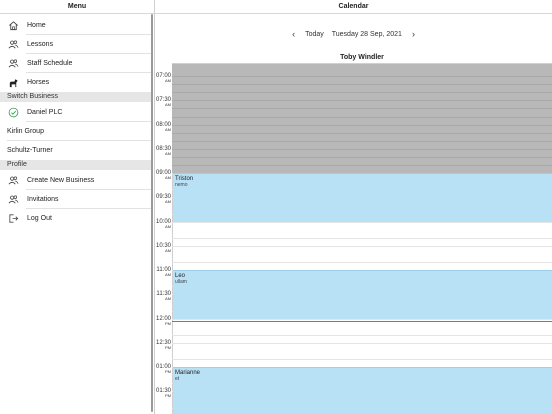  Describe the element at coordinates (76, 131) in the screenshot. I see `business-item-kirlin-group: Kirlin Group` at that location.